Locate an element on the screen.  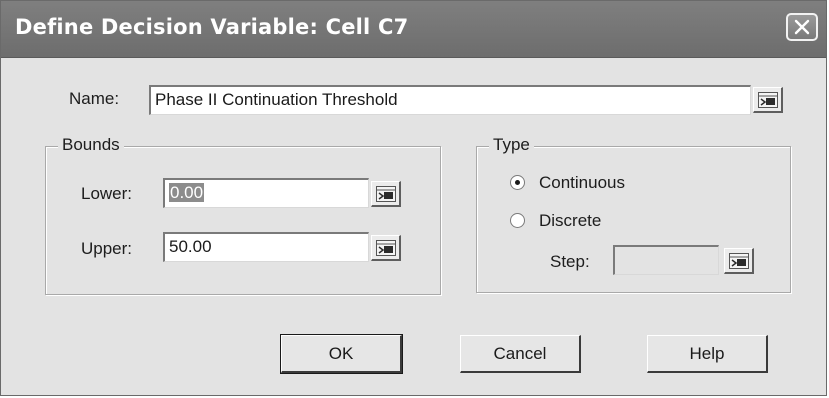
lower-label: Lower: is located at coordinates (107, 193).